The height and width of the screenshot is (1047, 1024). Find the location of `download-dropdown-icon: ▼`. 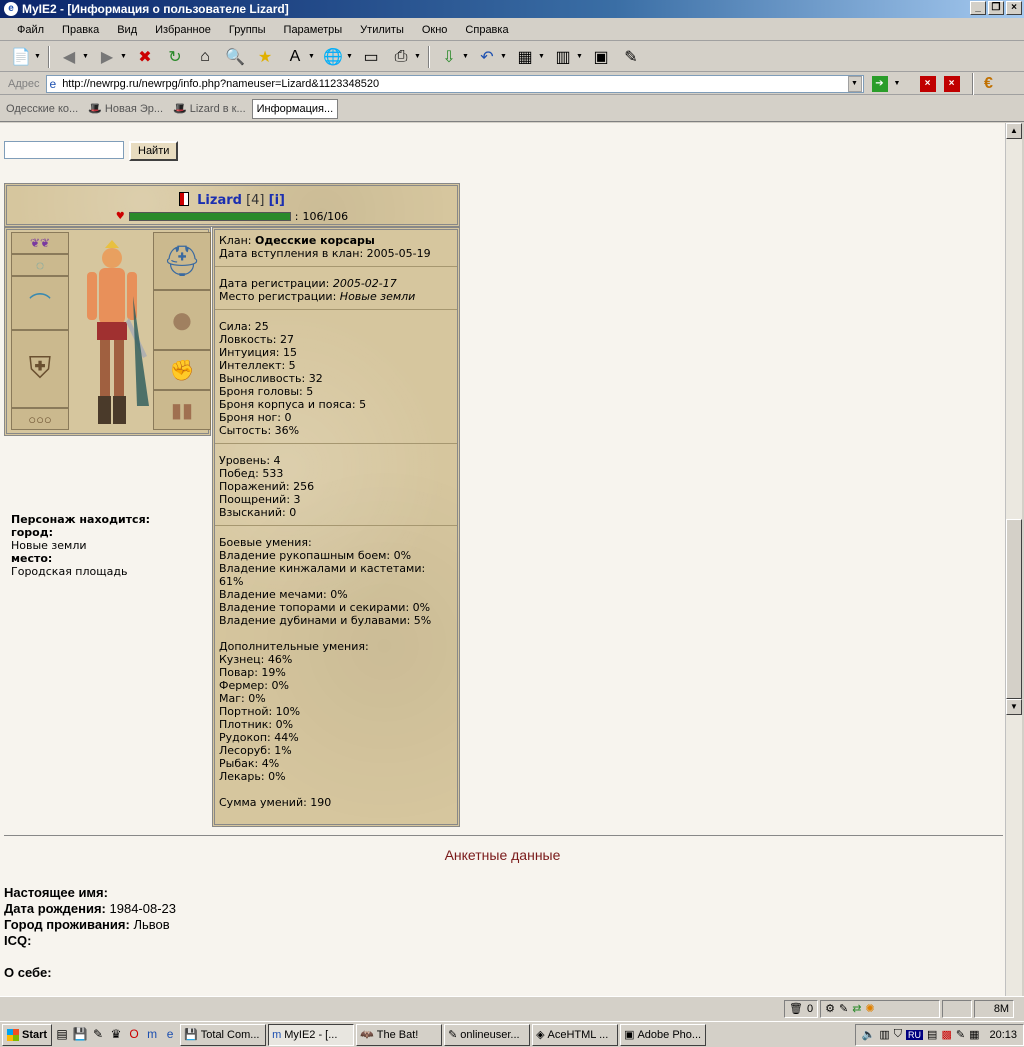

download-dropdown-icon: ▼ is located at coordinates (466, 56).